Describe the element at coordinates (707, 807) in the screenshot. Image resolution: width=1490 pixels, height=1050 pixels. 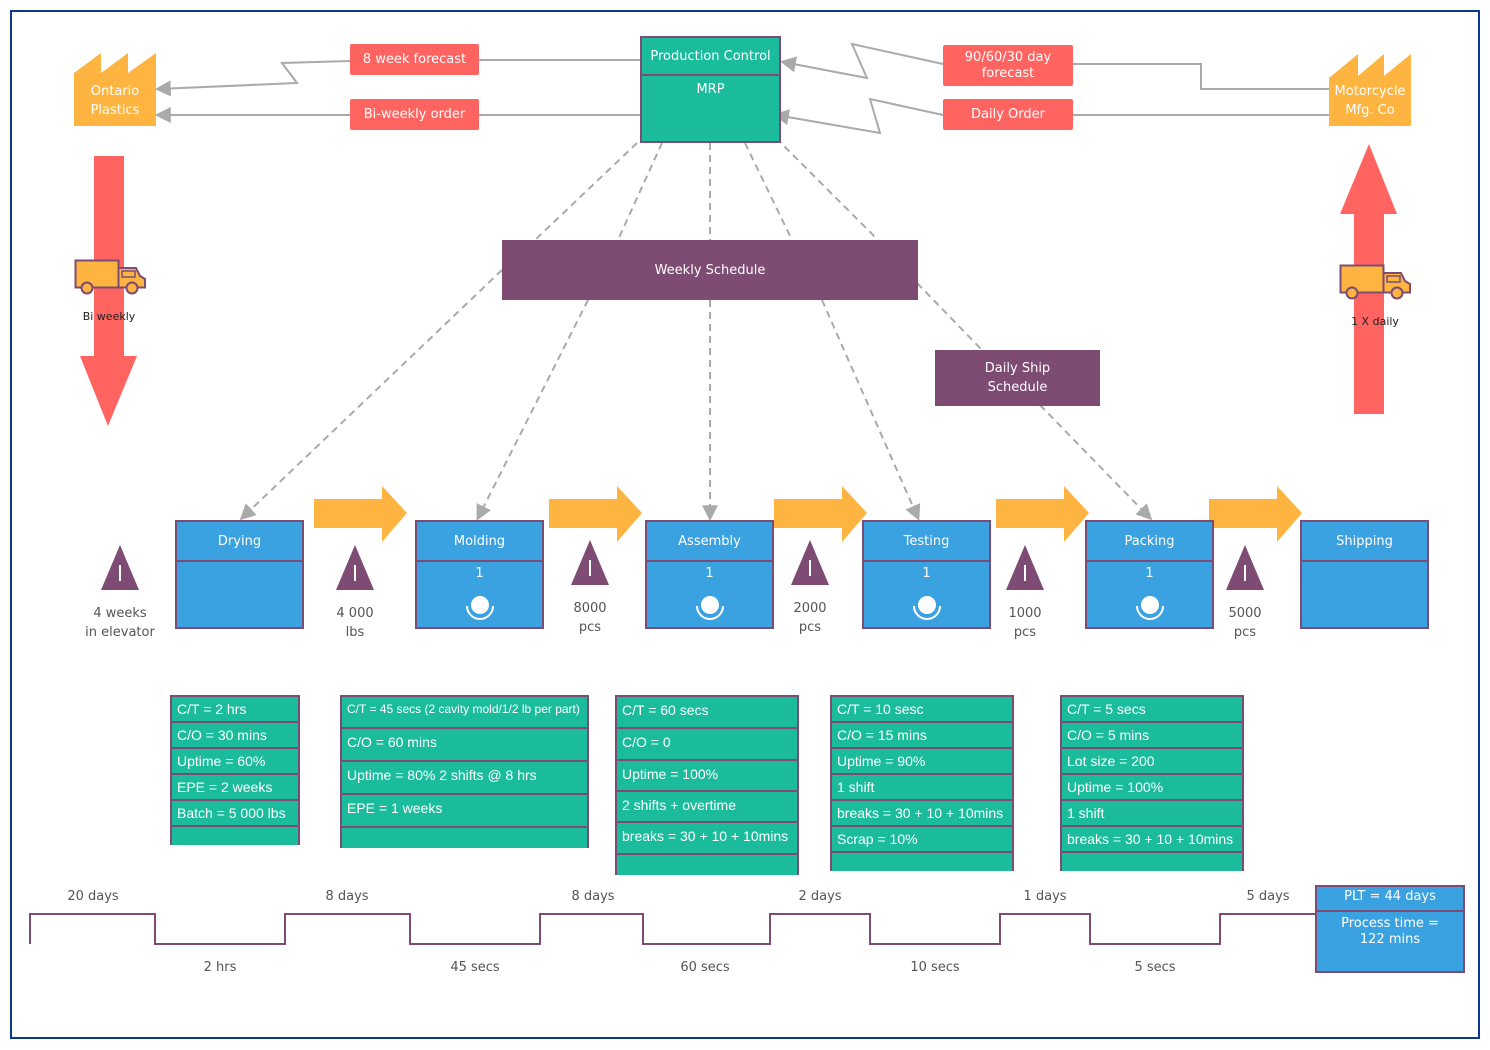
I see `data-row: 2 shifts + overtime` at that location.